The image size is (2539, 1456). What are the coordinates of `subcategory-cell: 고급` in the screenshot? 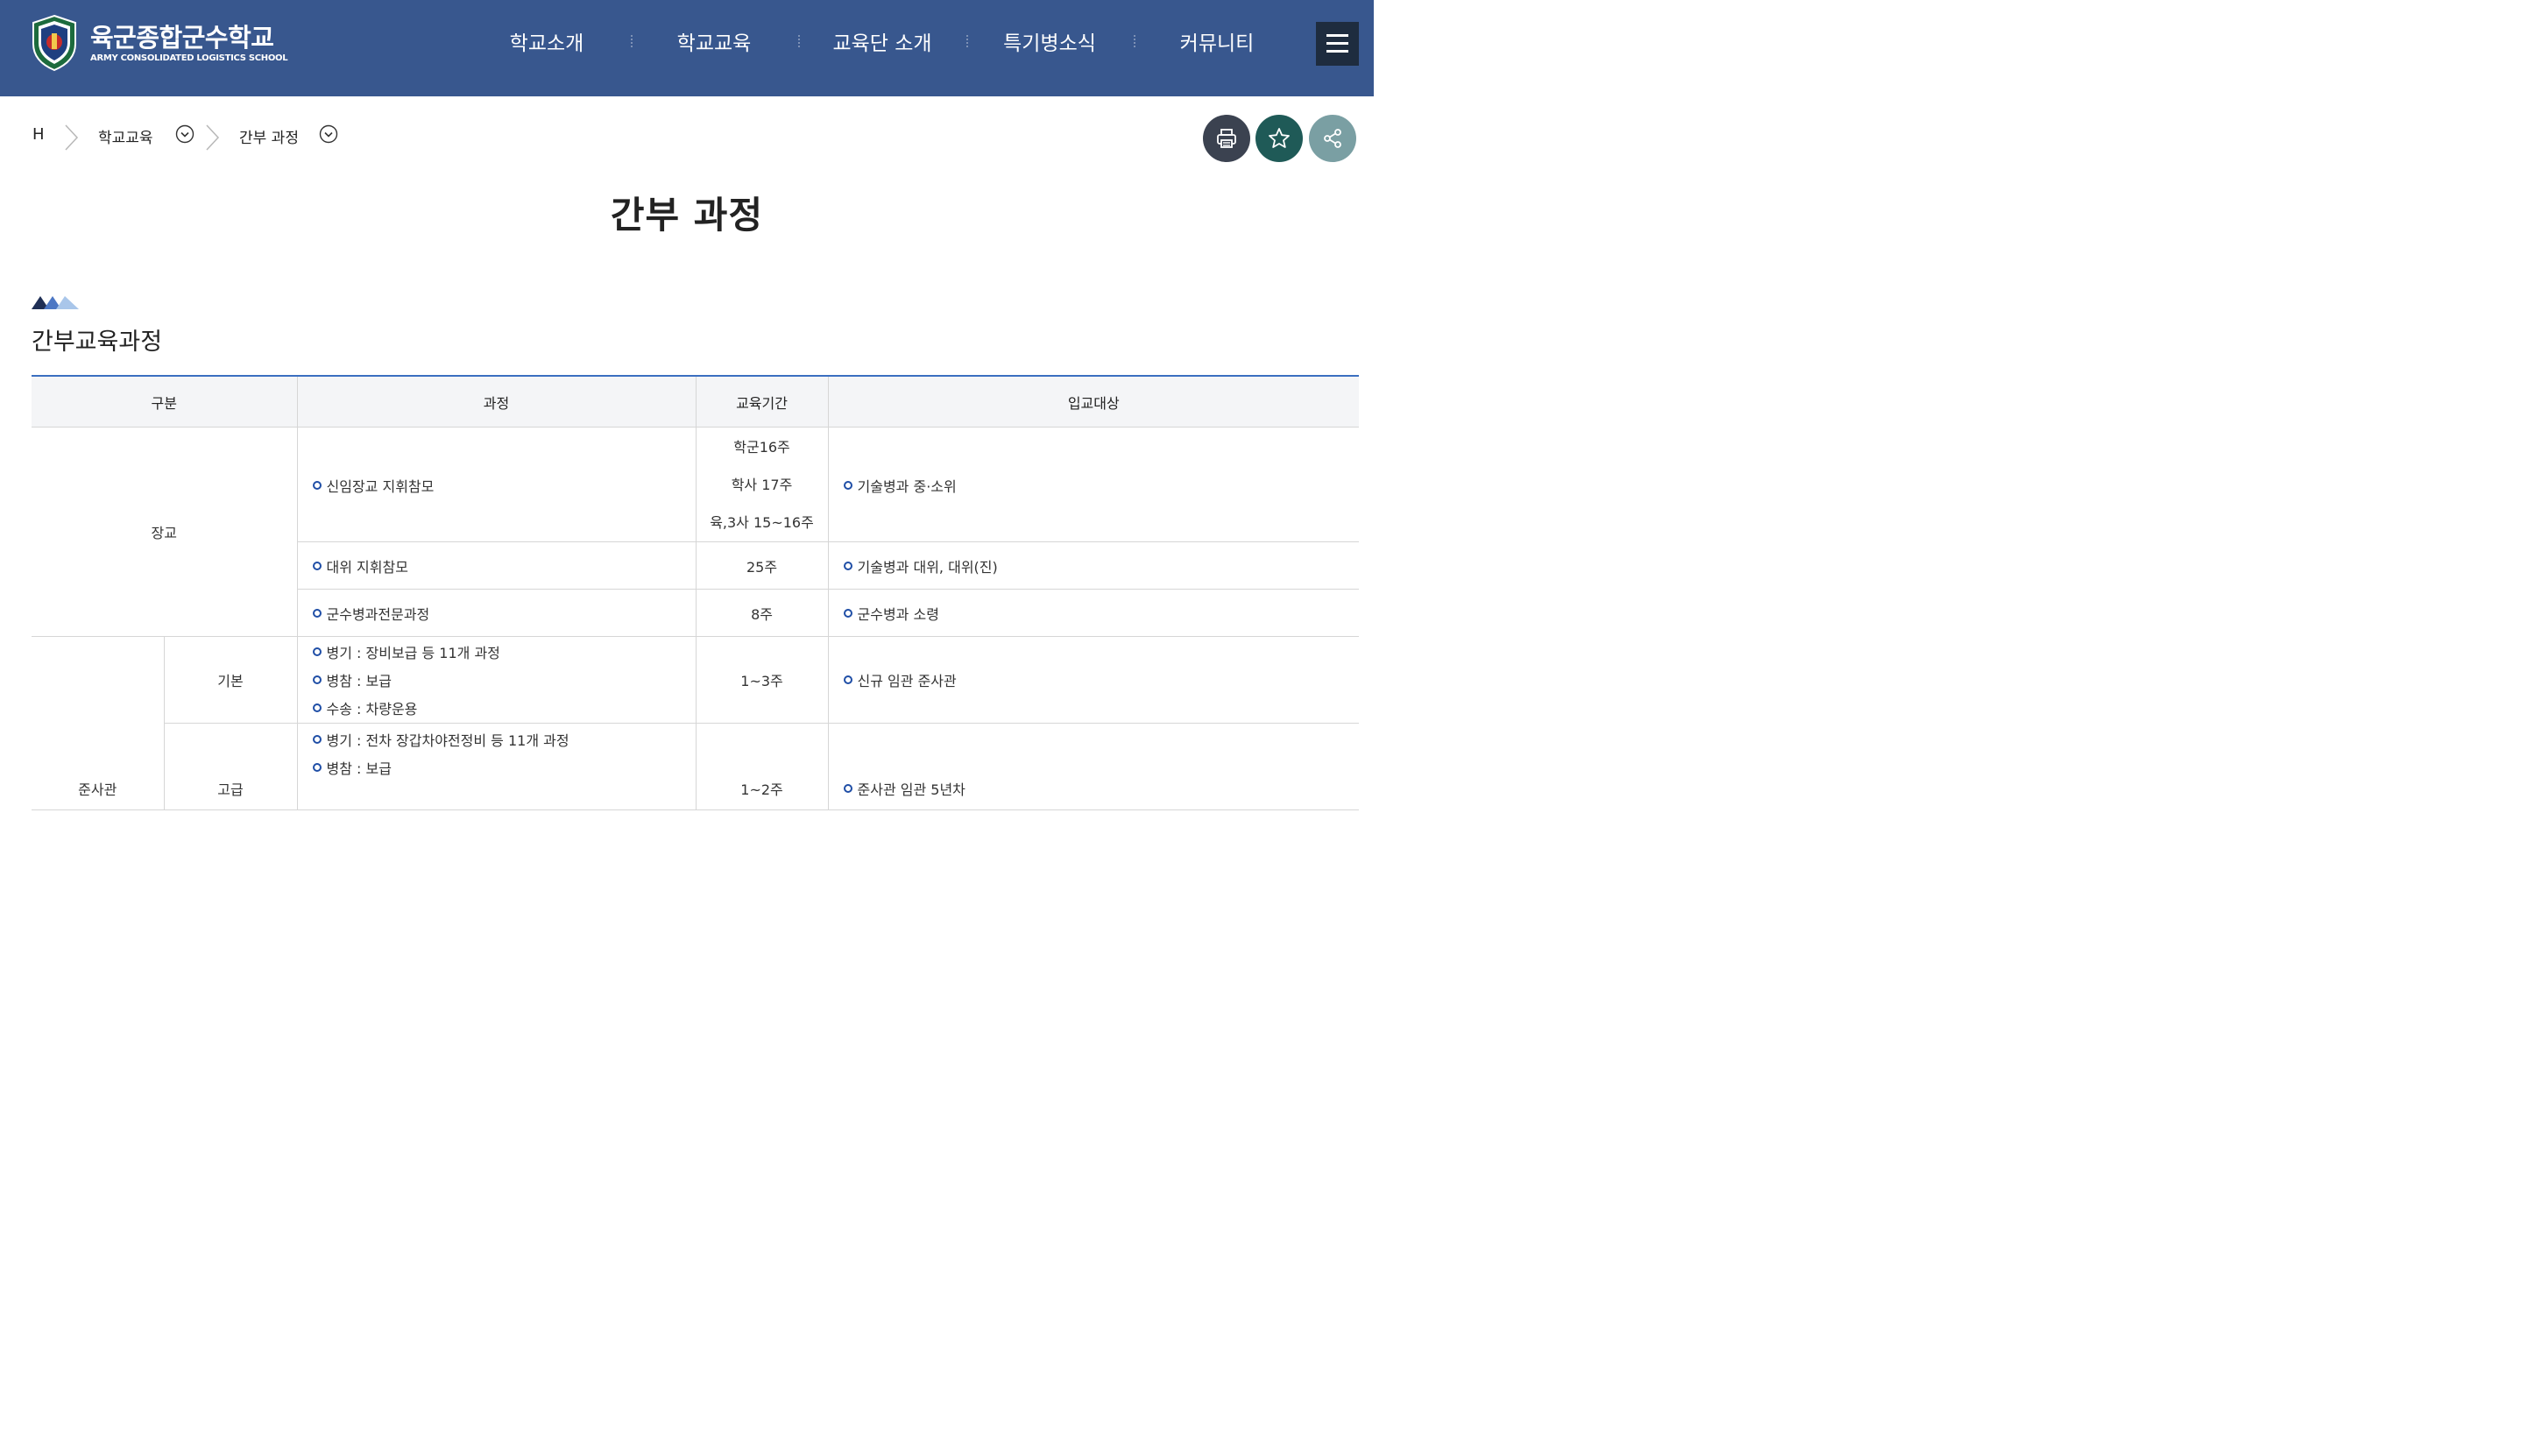 It's located at (230, 766).